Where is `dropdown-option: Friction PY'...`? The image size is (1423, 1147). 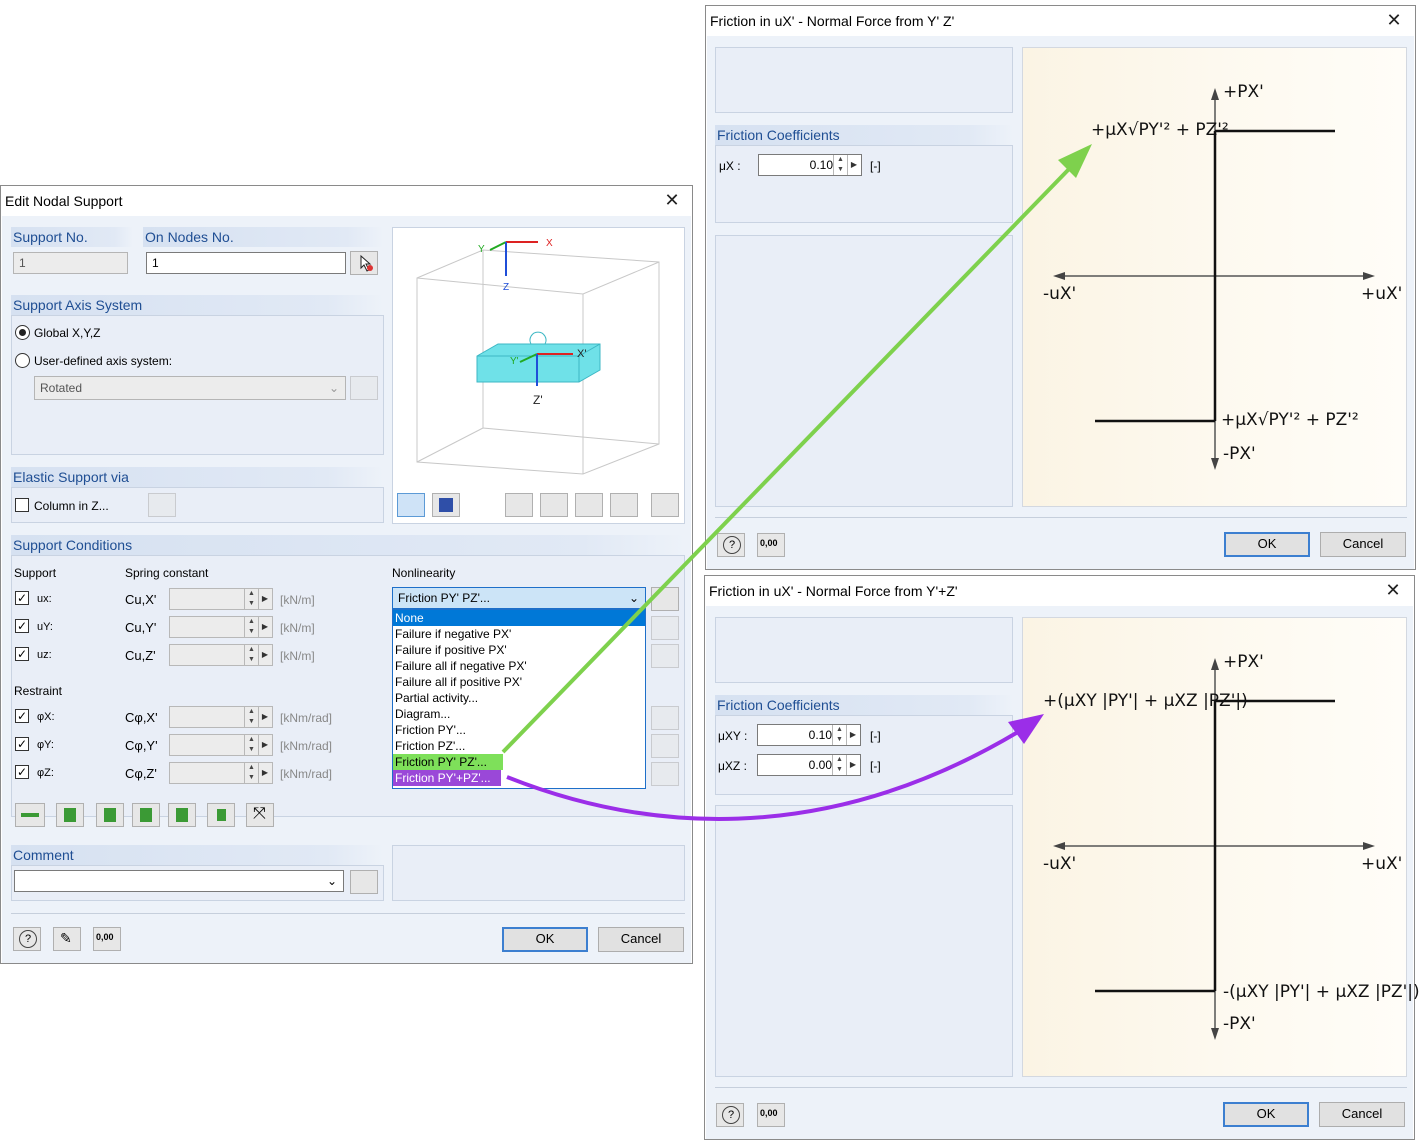
dropdown-option: Friction PY'... is located at coordinates (519, 730).